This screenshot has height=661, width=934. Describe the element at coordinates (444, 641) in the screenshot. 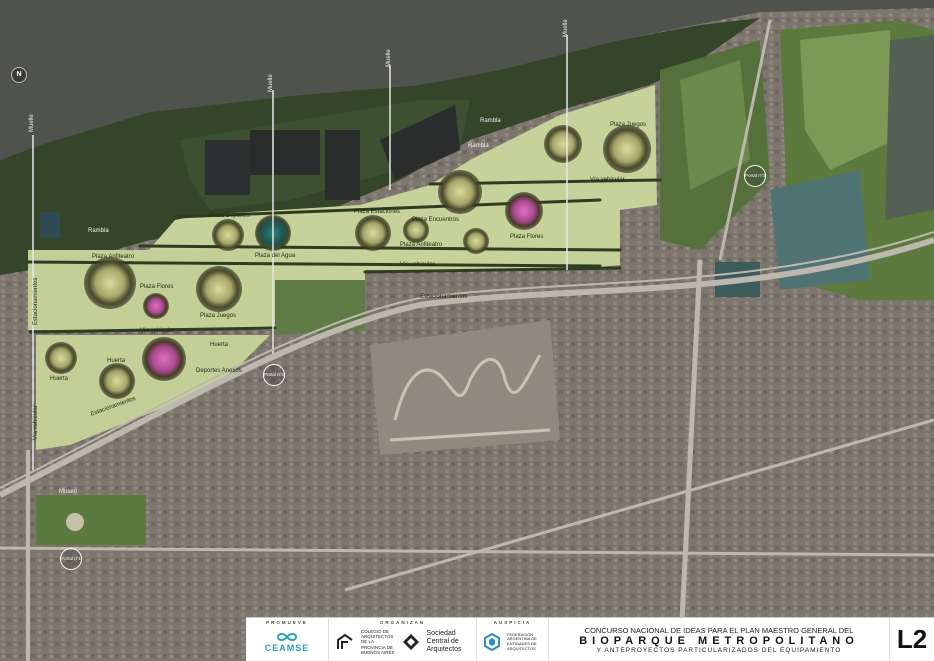

I see `sca-name: Sociedad Central de Arquitectos` at that location.